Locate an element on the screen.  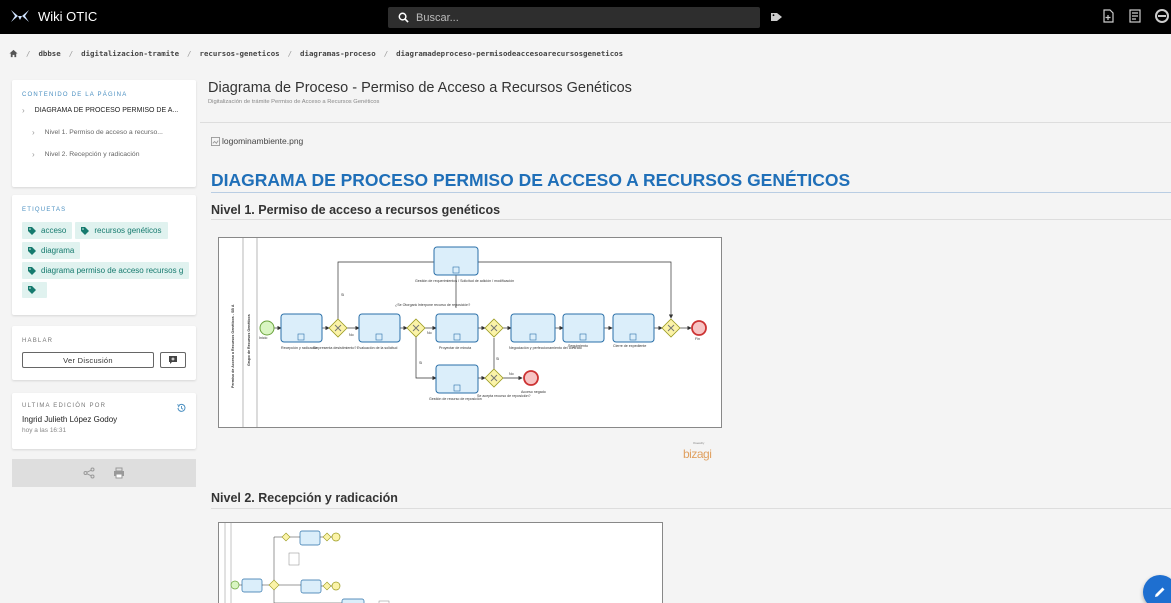
wiki-logo-icon is located at coordinates (20, 16).